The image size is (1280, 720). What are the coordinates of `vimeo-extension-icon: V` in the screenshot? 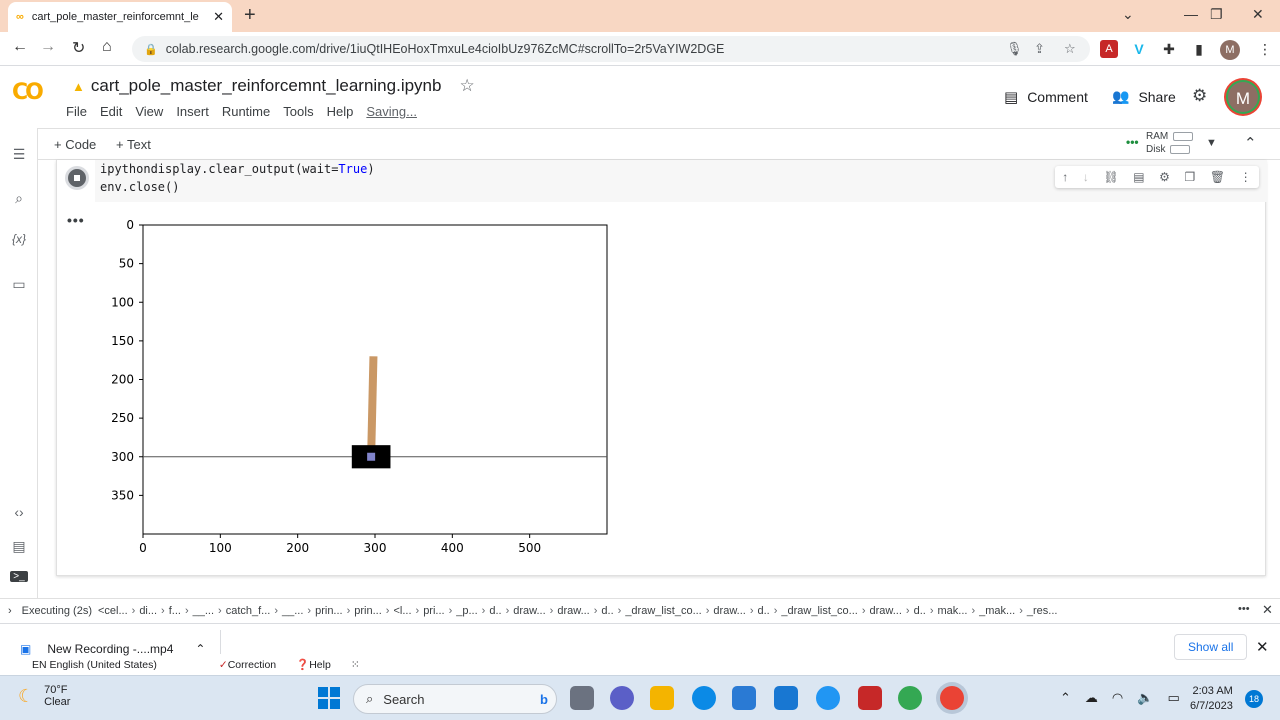 It's located at (1139, 49).